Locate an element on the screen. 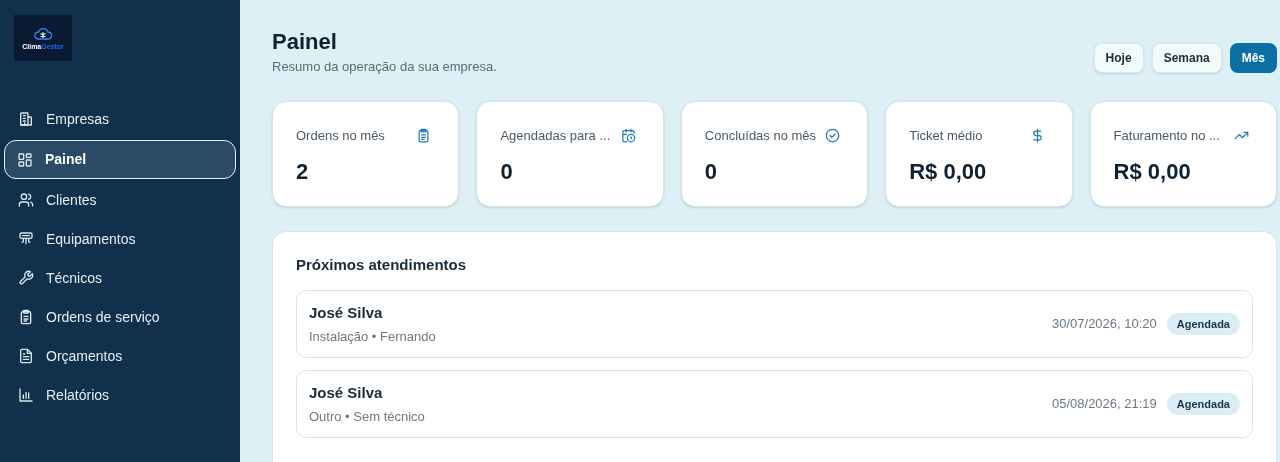 Image resolution: width=1280 pixels, height=462 pixels. stat-label: Ordens no mês is located at coordinates (340, 135).